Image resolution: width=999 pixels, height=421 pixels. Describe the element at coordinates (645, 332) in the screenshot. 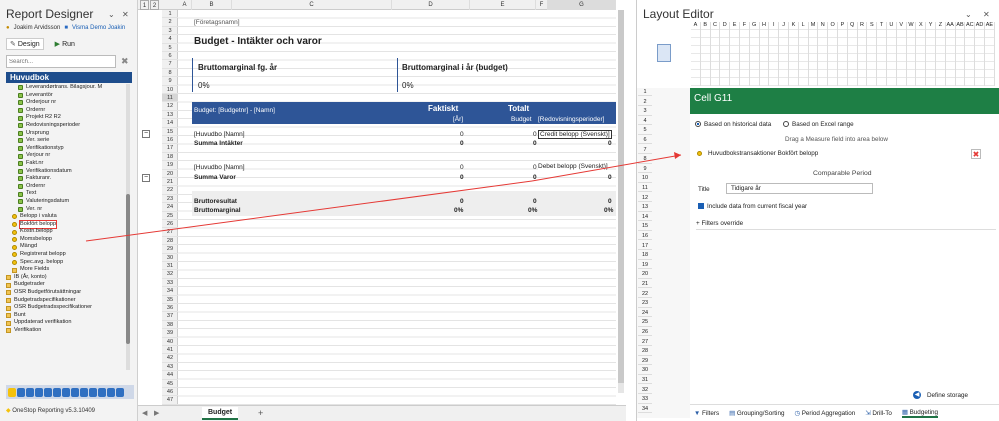

I see `mini-row-header: 26` at that location.